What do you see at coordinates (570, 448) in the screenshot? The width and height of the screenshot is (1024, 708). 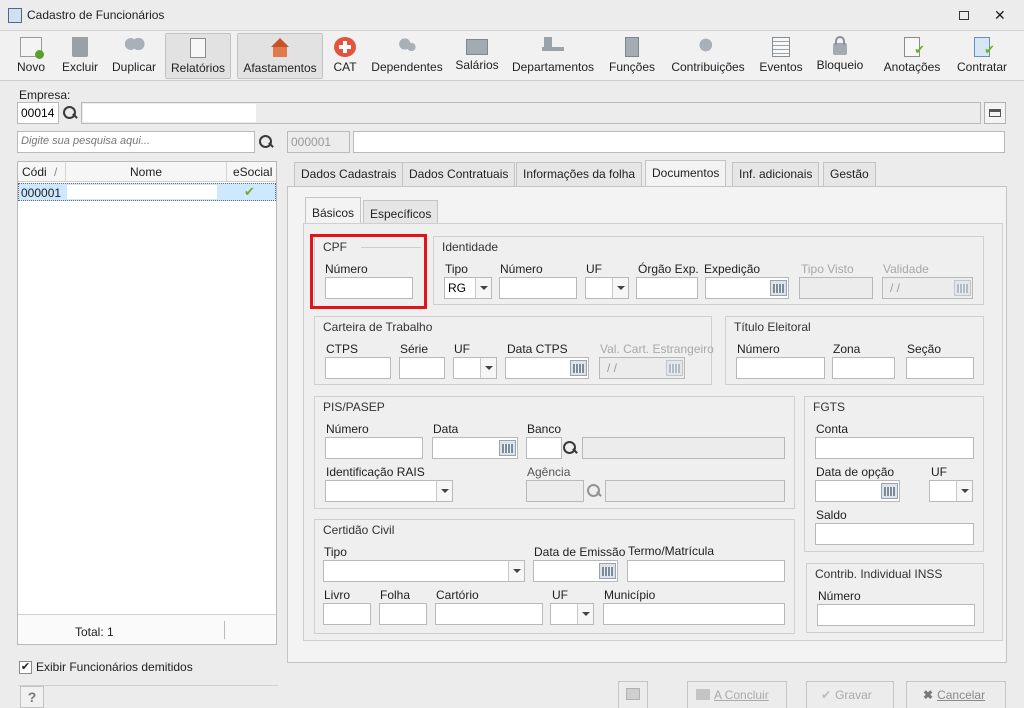 I see `bank-search-icon` at bounding box center [570, 448].